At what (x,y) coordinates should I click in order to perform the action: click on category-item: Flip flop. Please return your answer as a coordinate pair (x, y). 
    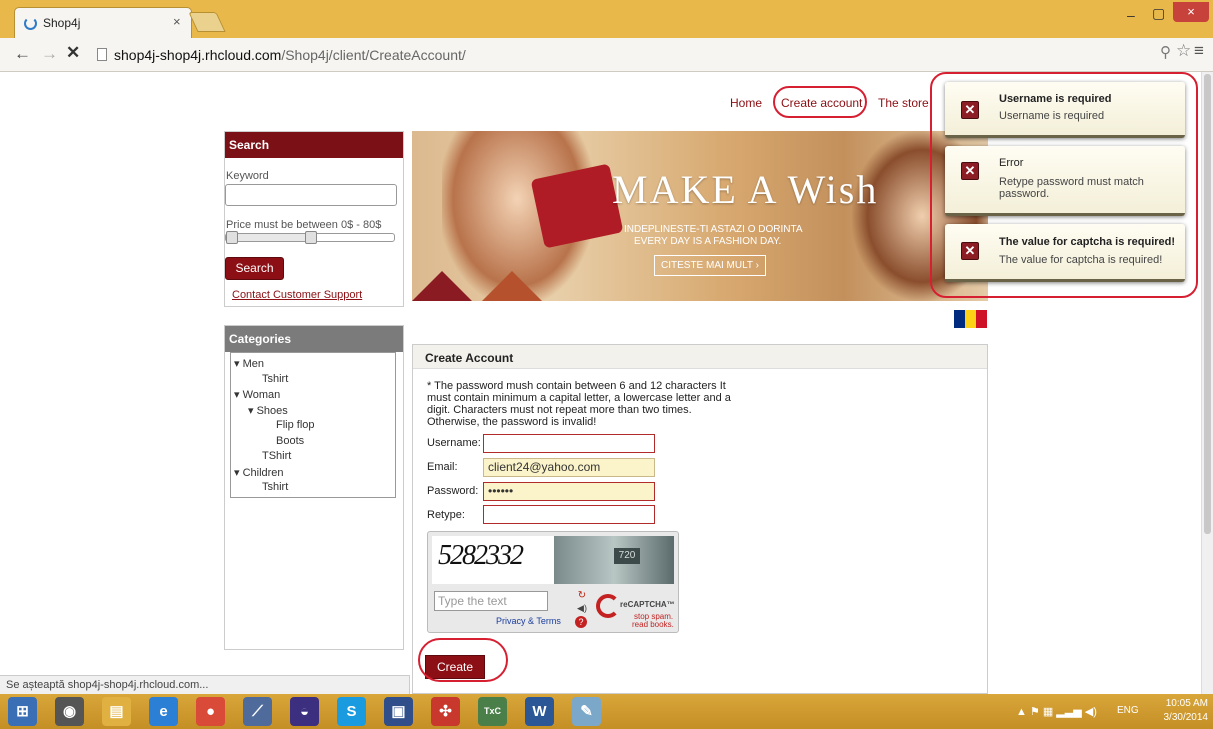
    Looking at the image, I should click on (295, 425).